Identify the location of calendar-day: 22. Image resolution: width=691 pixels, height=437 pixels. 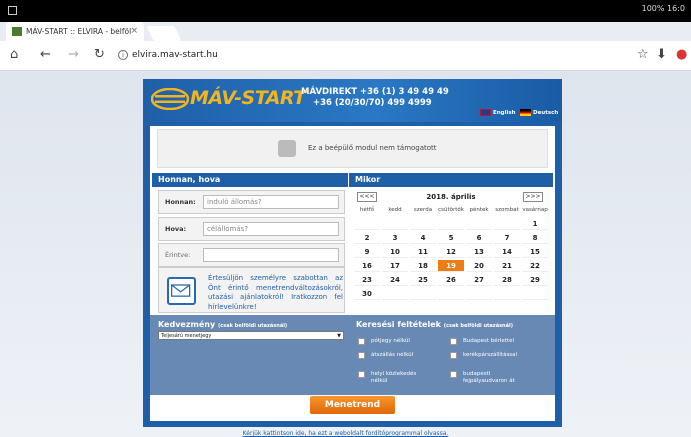
(535, 266).